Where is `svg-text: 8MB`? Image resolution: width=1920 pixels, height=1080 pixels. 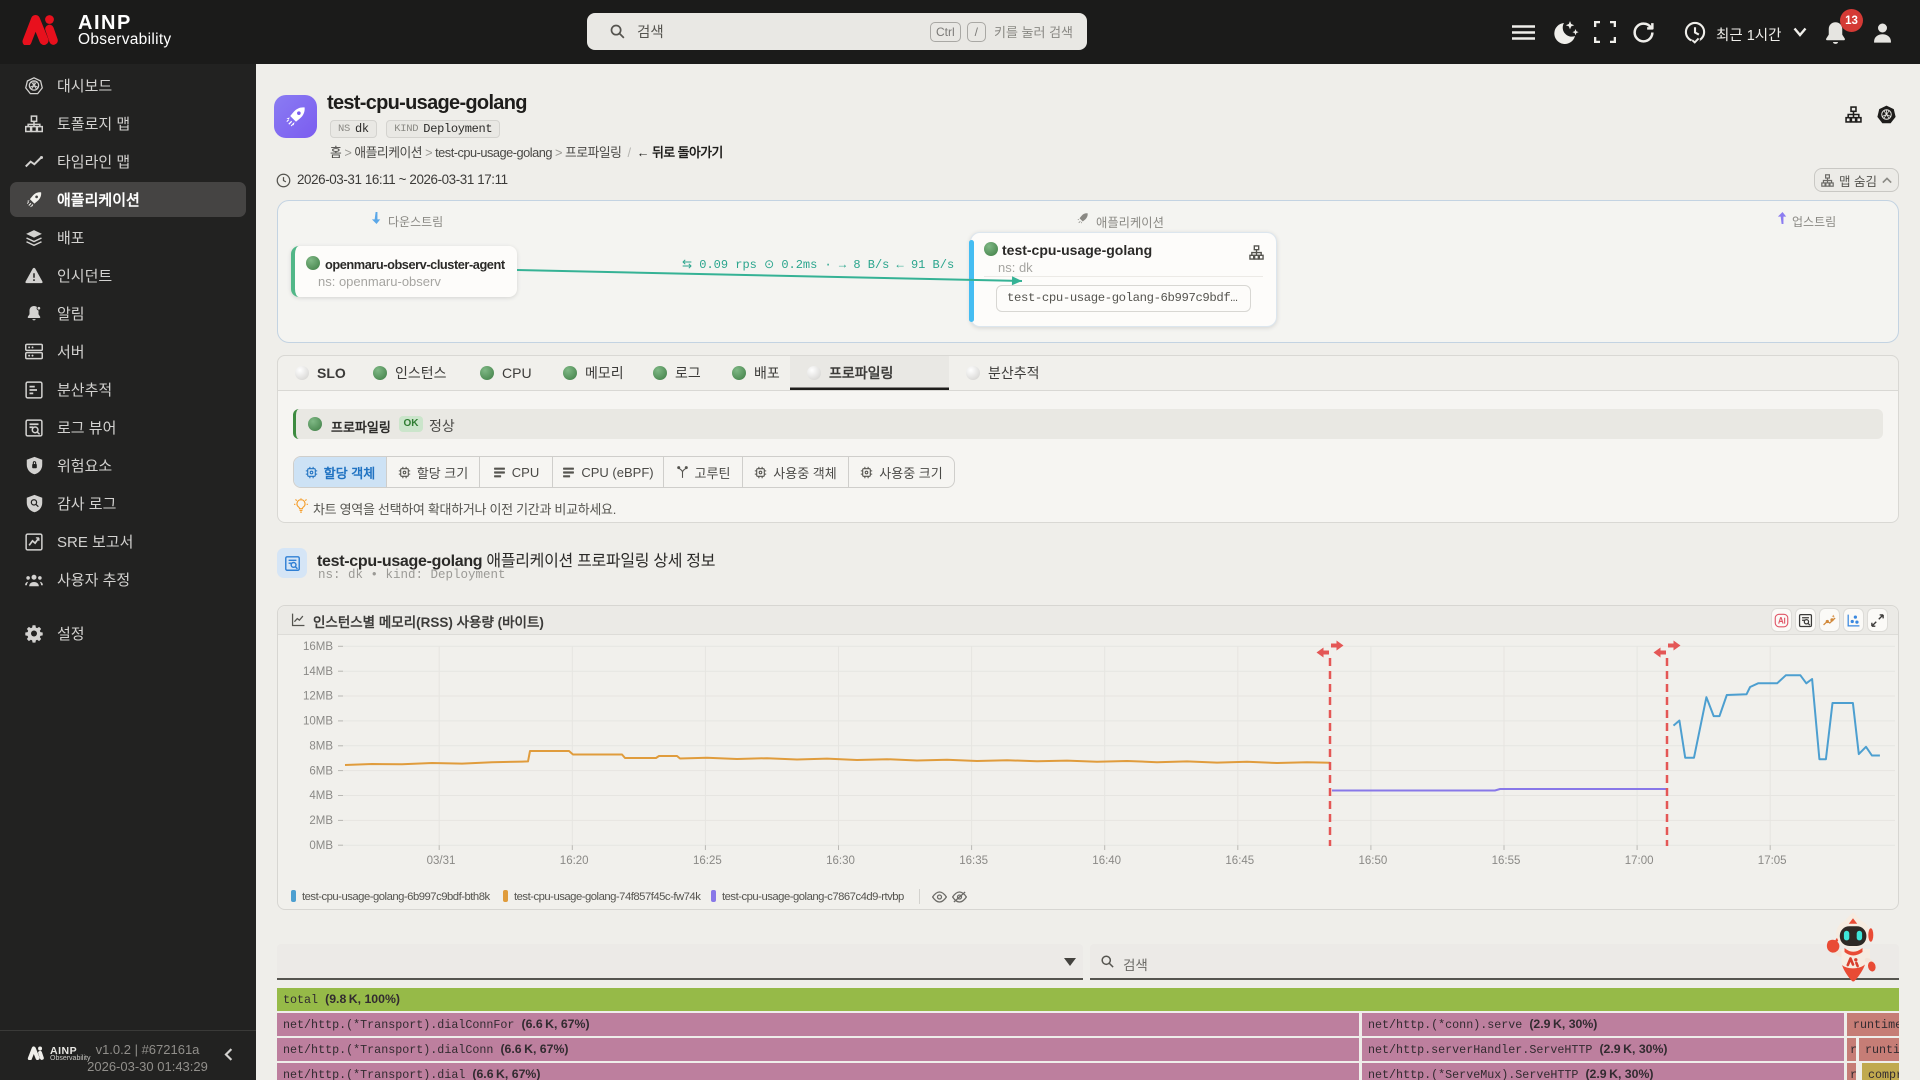
svg-text: 8MB is located at coordinates (321, 747).